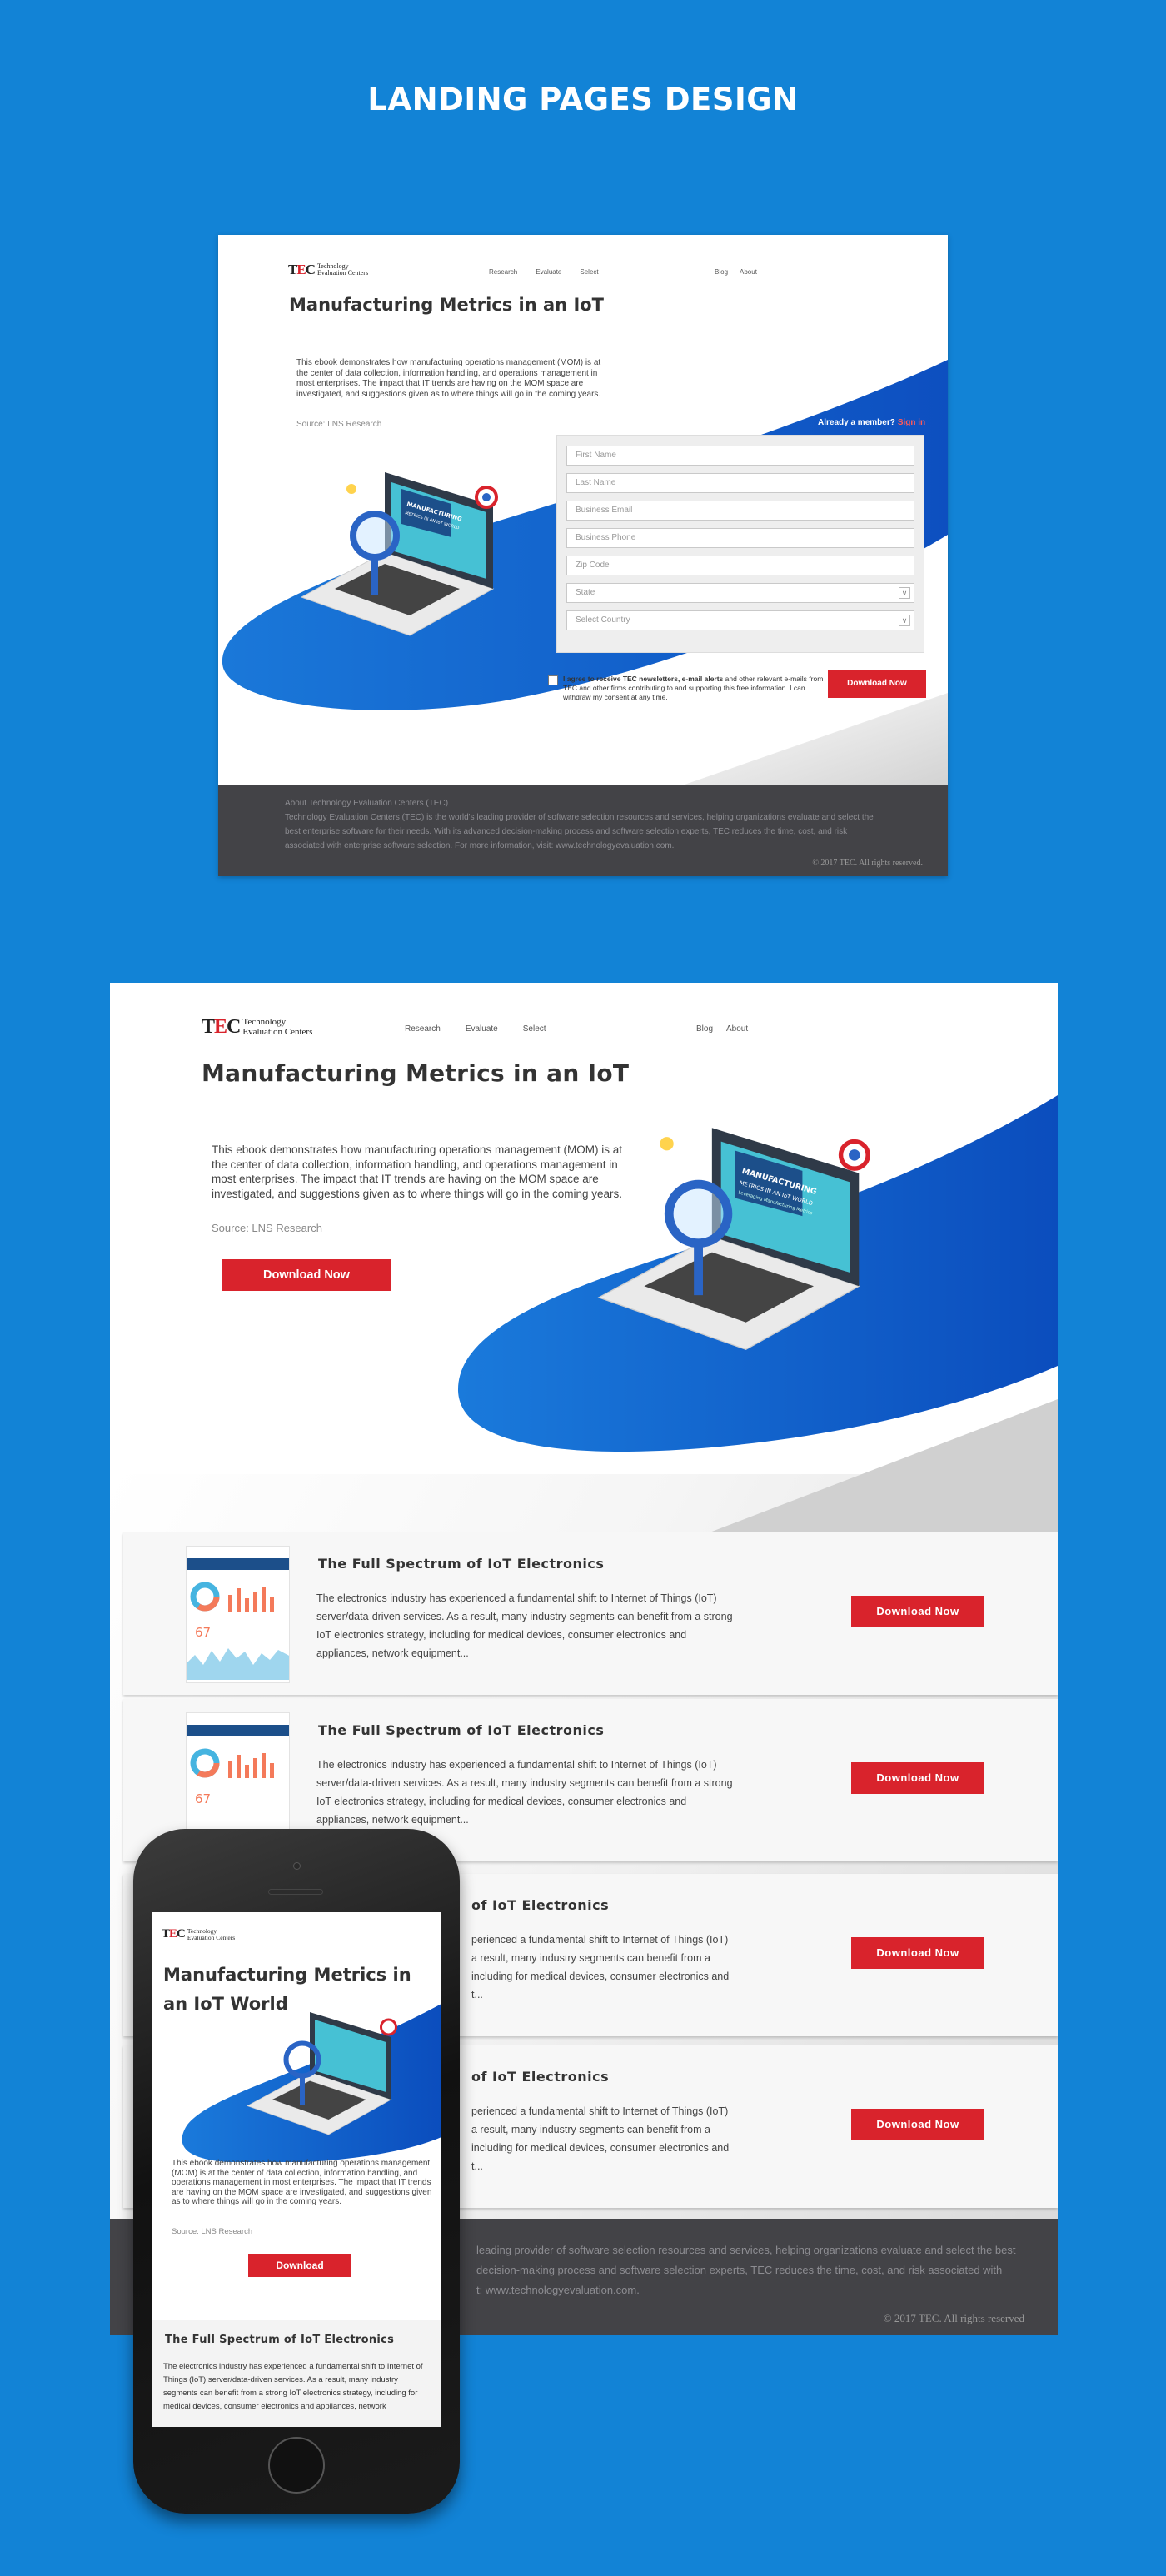 Image resolution: width=1166 pixels, height=2576 pixels. I want to click on state-select: State ∨, so click(740, 593).